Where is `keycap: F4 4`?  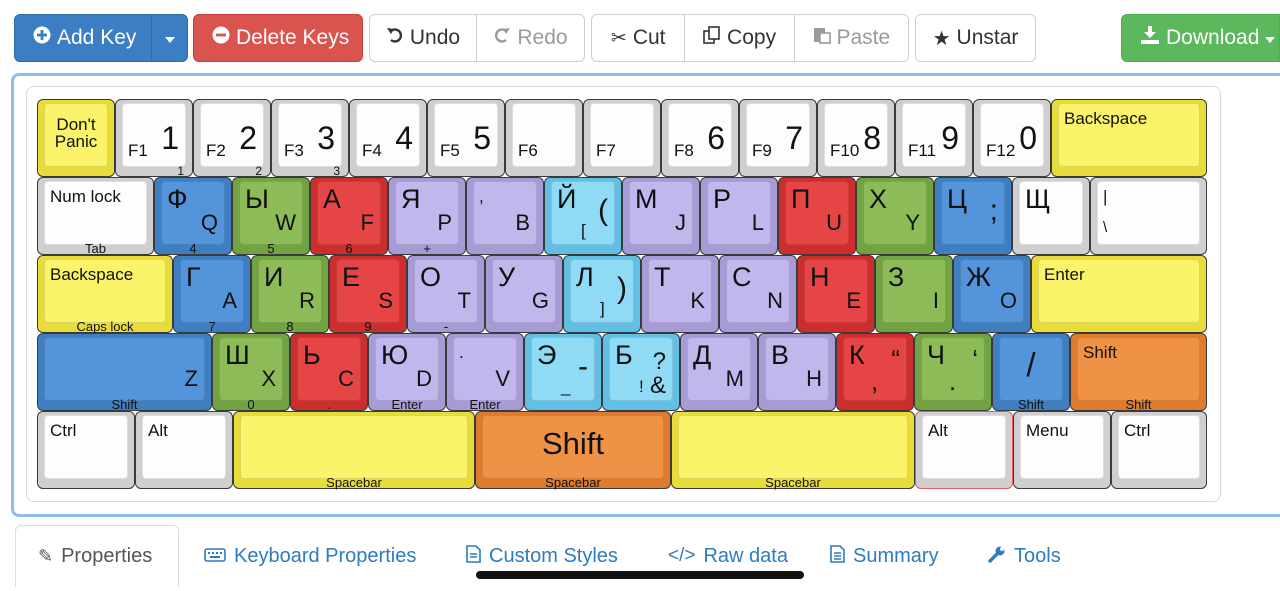 keycap: F4 4 is located at coordinates (388, 138).